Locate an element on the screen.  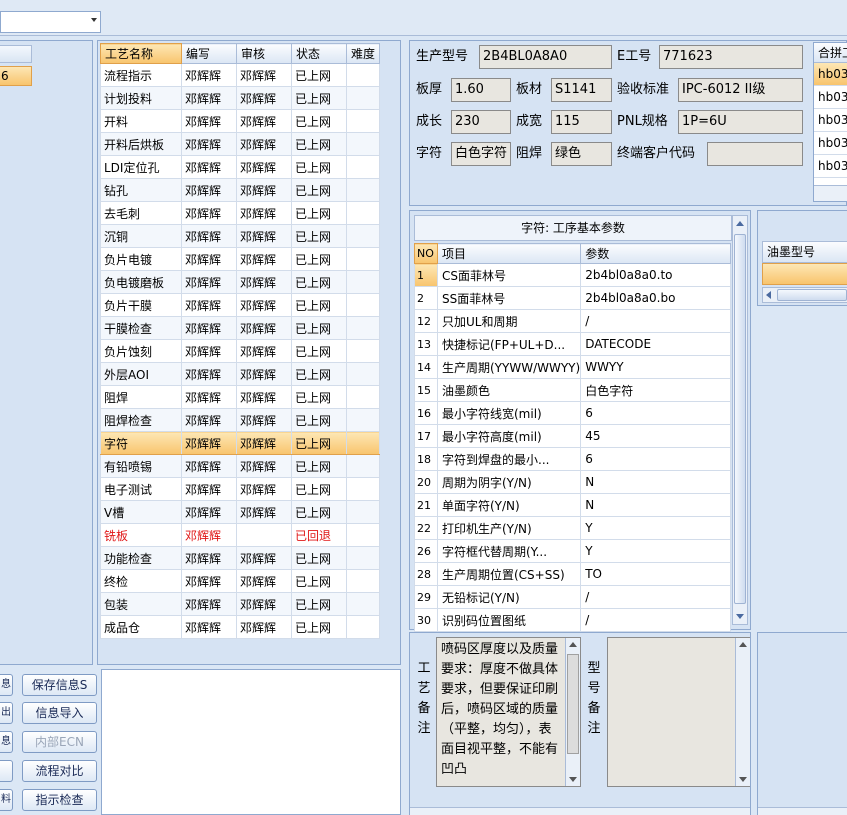
left-stub-button-4: 料 is located at coordinates (6, 800).